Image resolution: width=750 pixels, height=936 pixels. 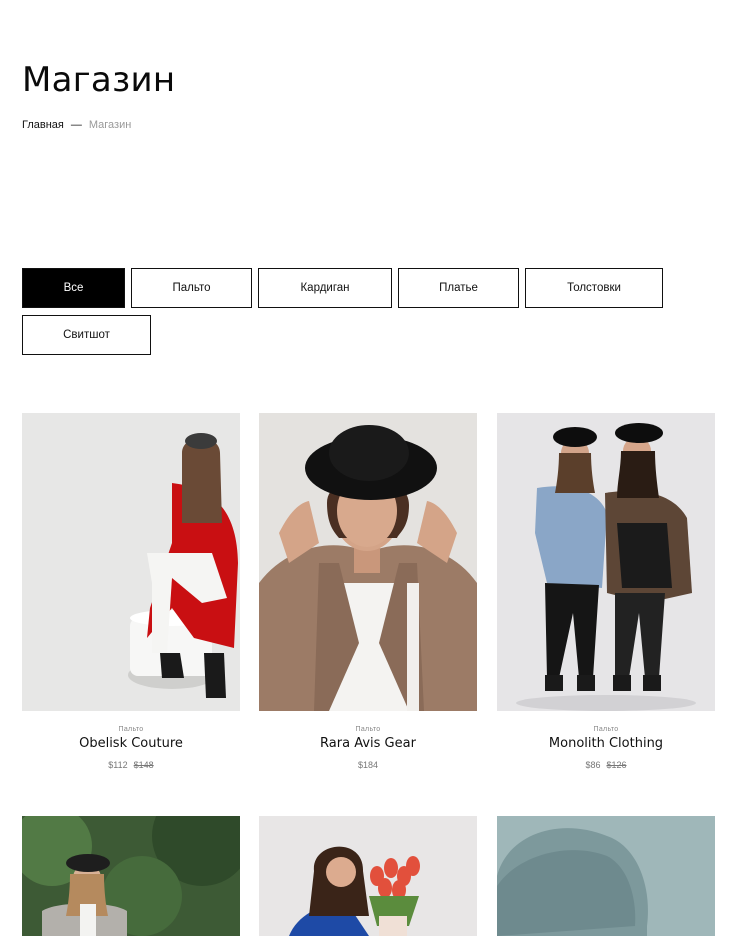 I want to click on product-image-leather-jacket, so click(x=368, y=562).